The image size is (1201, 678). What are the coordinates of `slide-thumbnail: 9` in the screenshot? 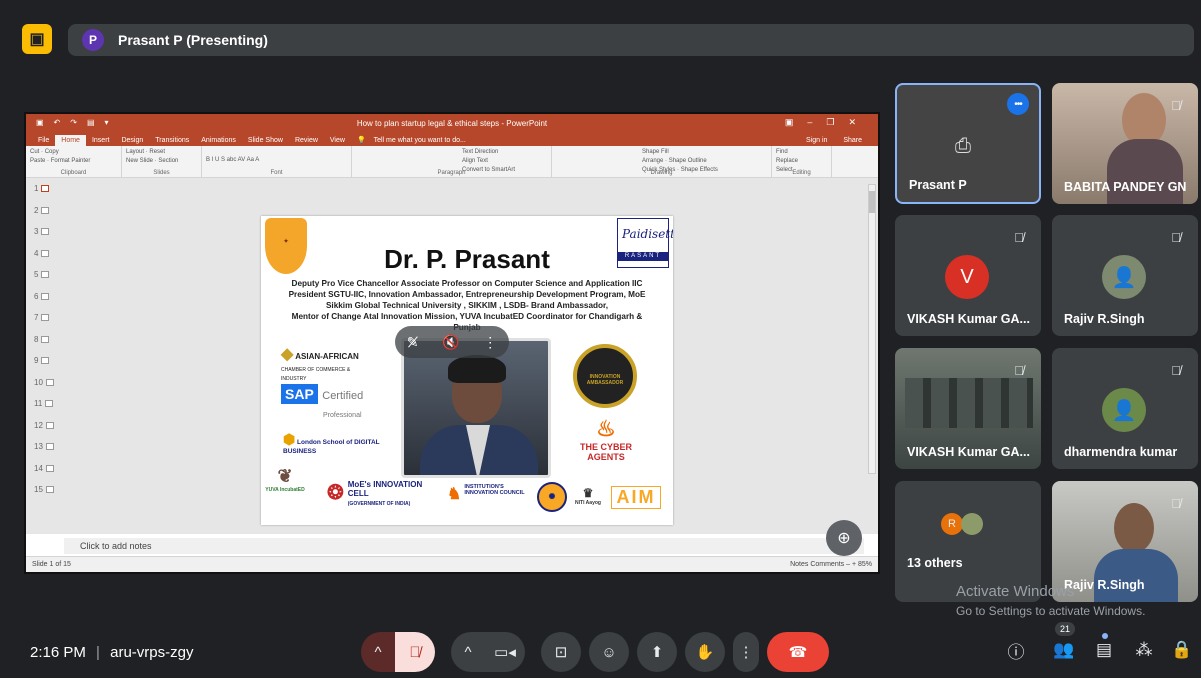 It's located at (45, 361).